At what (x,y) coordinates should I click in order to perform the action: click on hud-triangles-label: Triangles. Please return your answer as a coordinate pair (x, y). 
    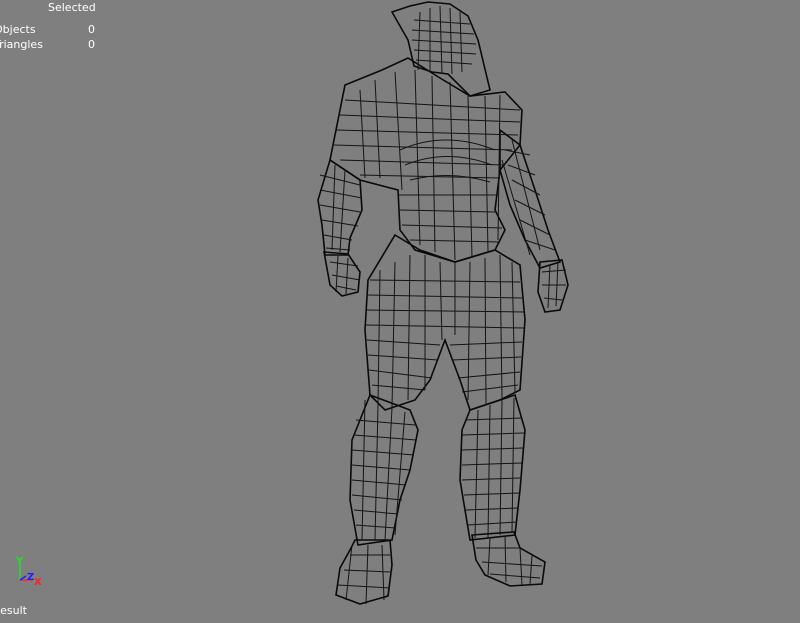
    Looking at the image, I should click on (21, 44).